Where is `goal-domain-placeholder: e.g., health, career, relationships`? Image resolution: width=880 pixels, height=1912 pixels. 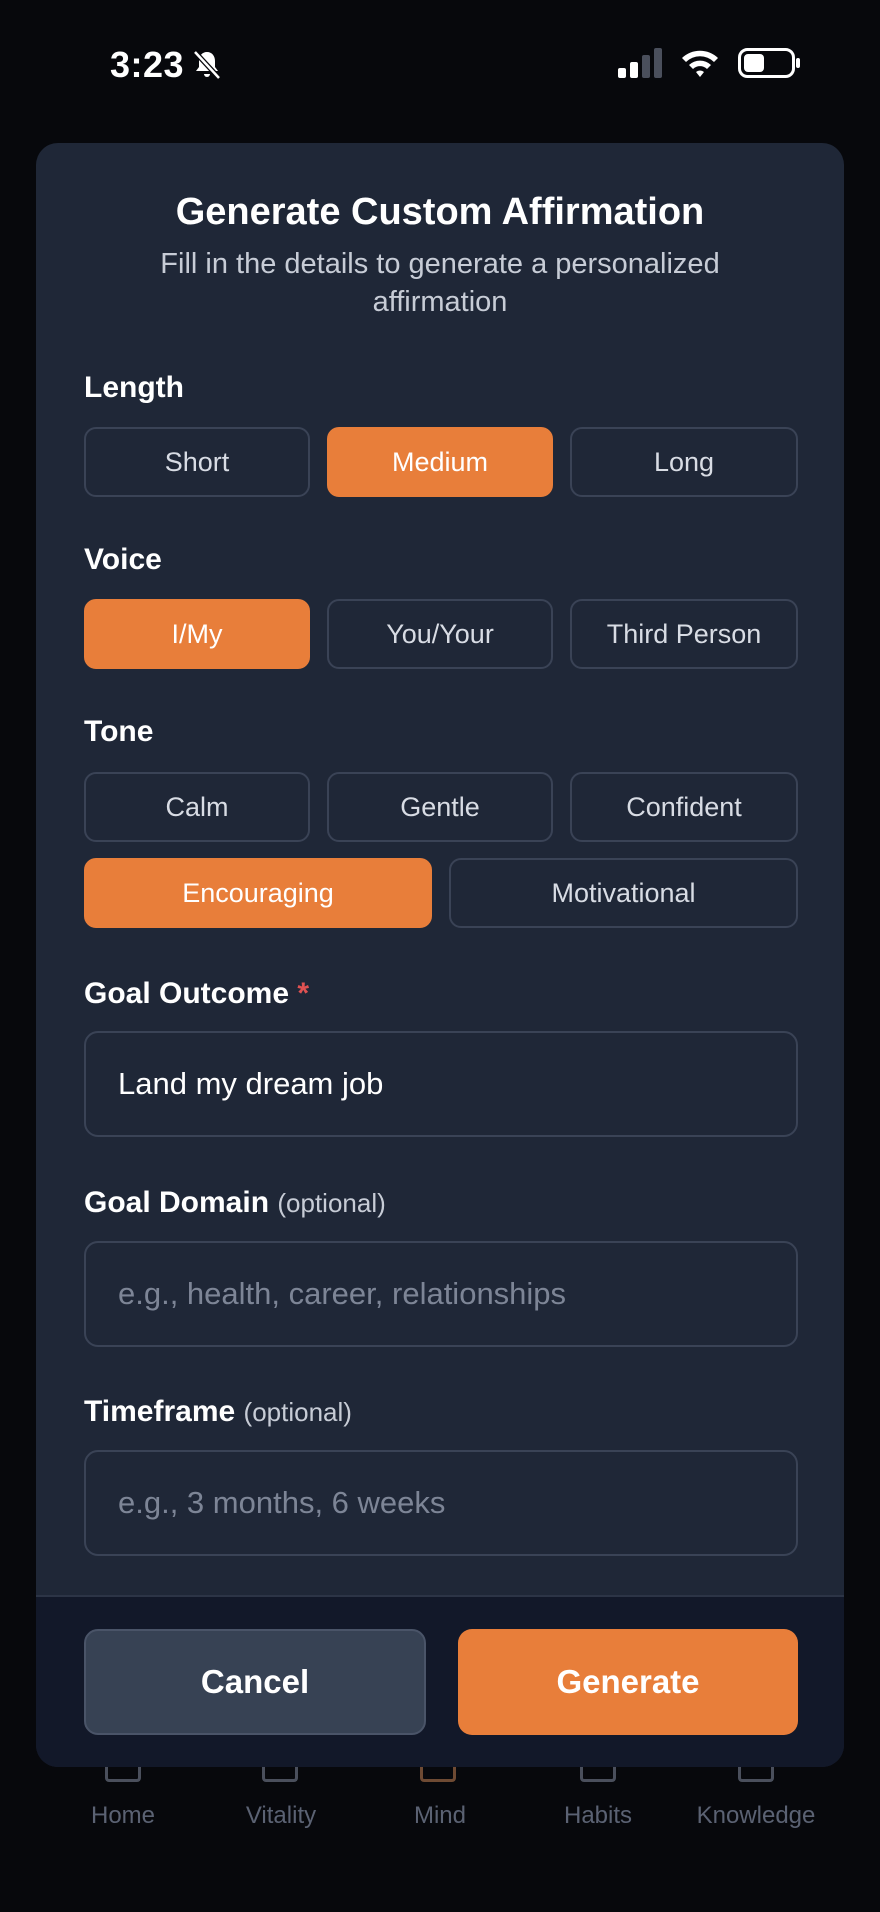
goal-domain-placeholder: e.g., health, career, relationships is located at coordinates (342, 1293).